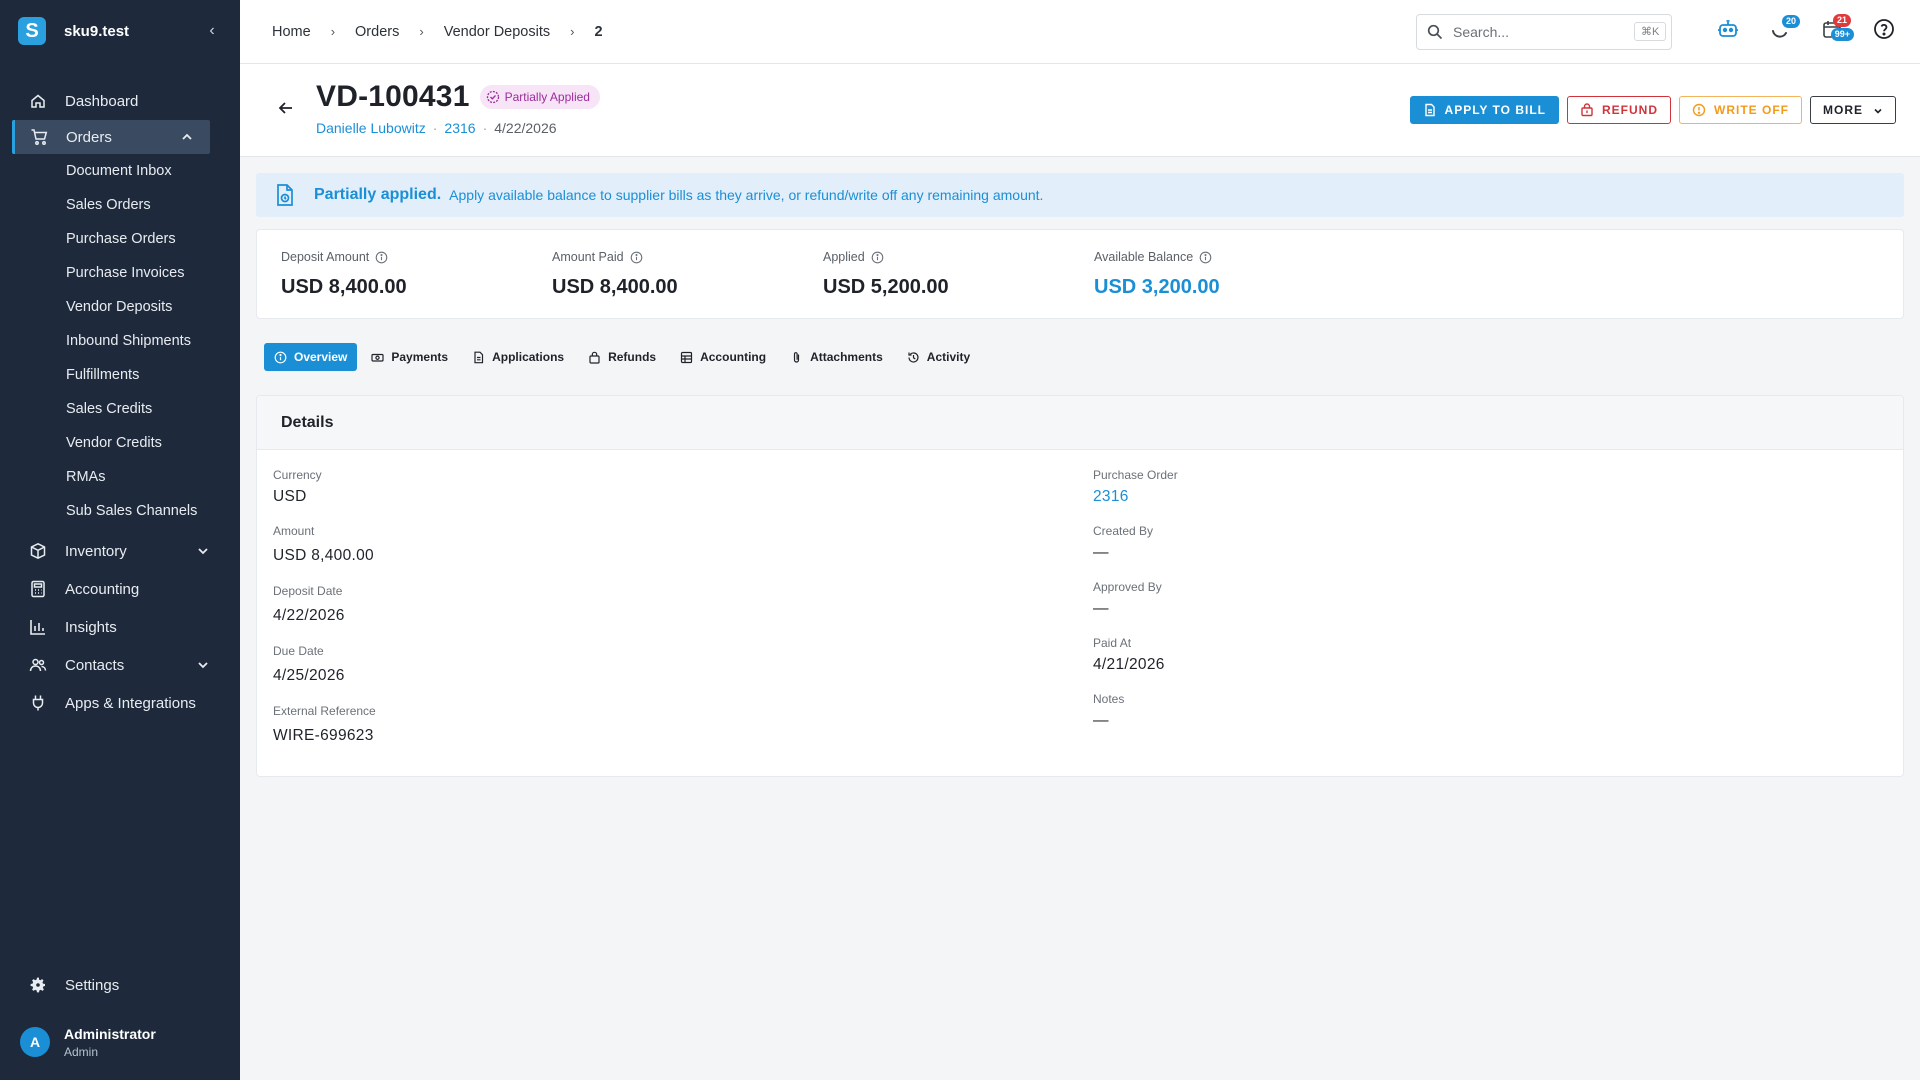  I want to click on sidebar-item-vendor-credits: Vendor Credits, so click(120, 443).